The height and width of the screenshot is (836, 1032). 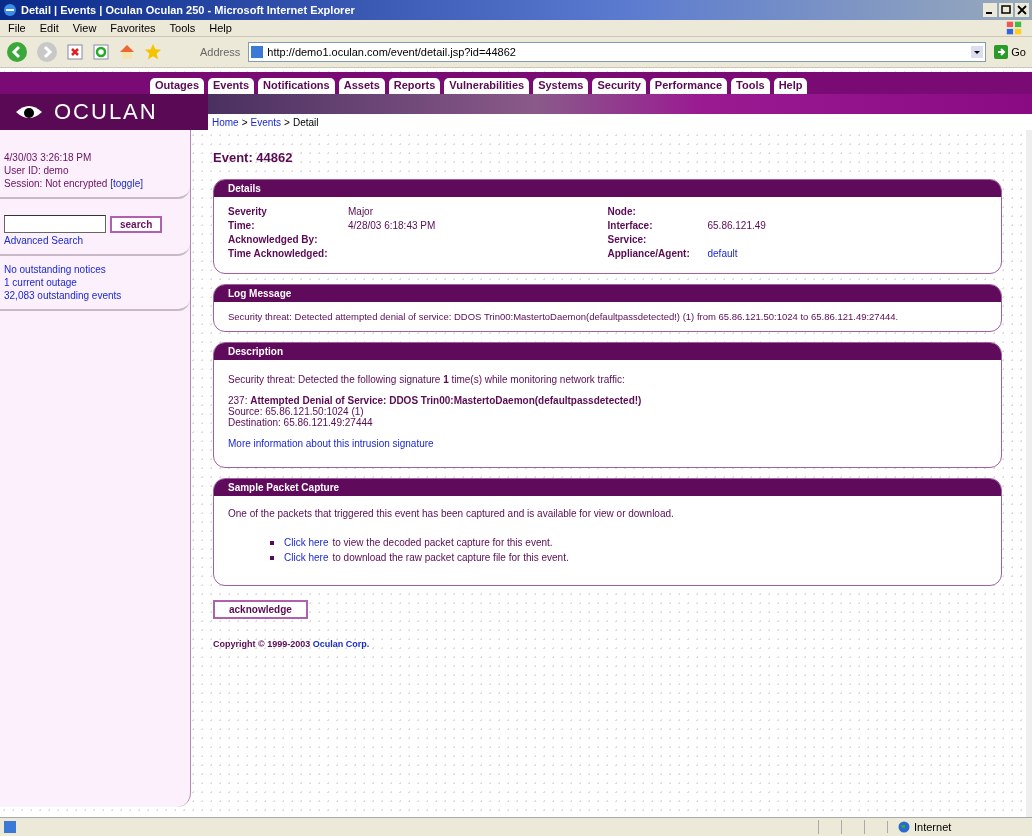 I want to click on field-value: Major, so click(x=360, y=211).